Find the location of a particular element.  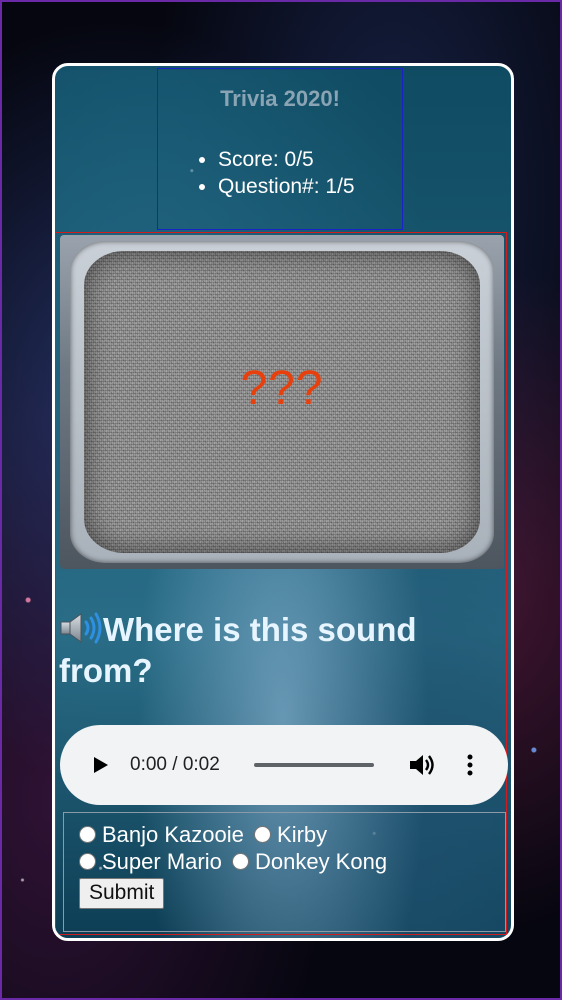

answer-option: Banjo Kazooie is located at coordinates (161, 834).